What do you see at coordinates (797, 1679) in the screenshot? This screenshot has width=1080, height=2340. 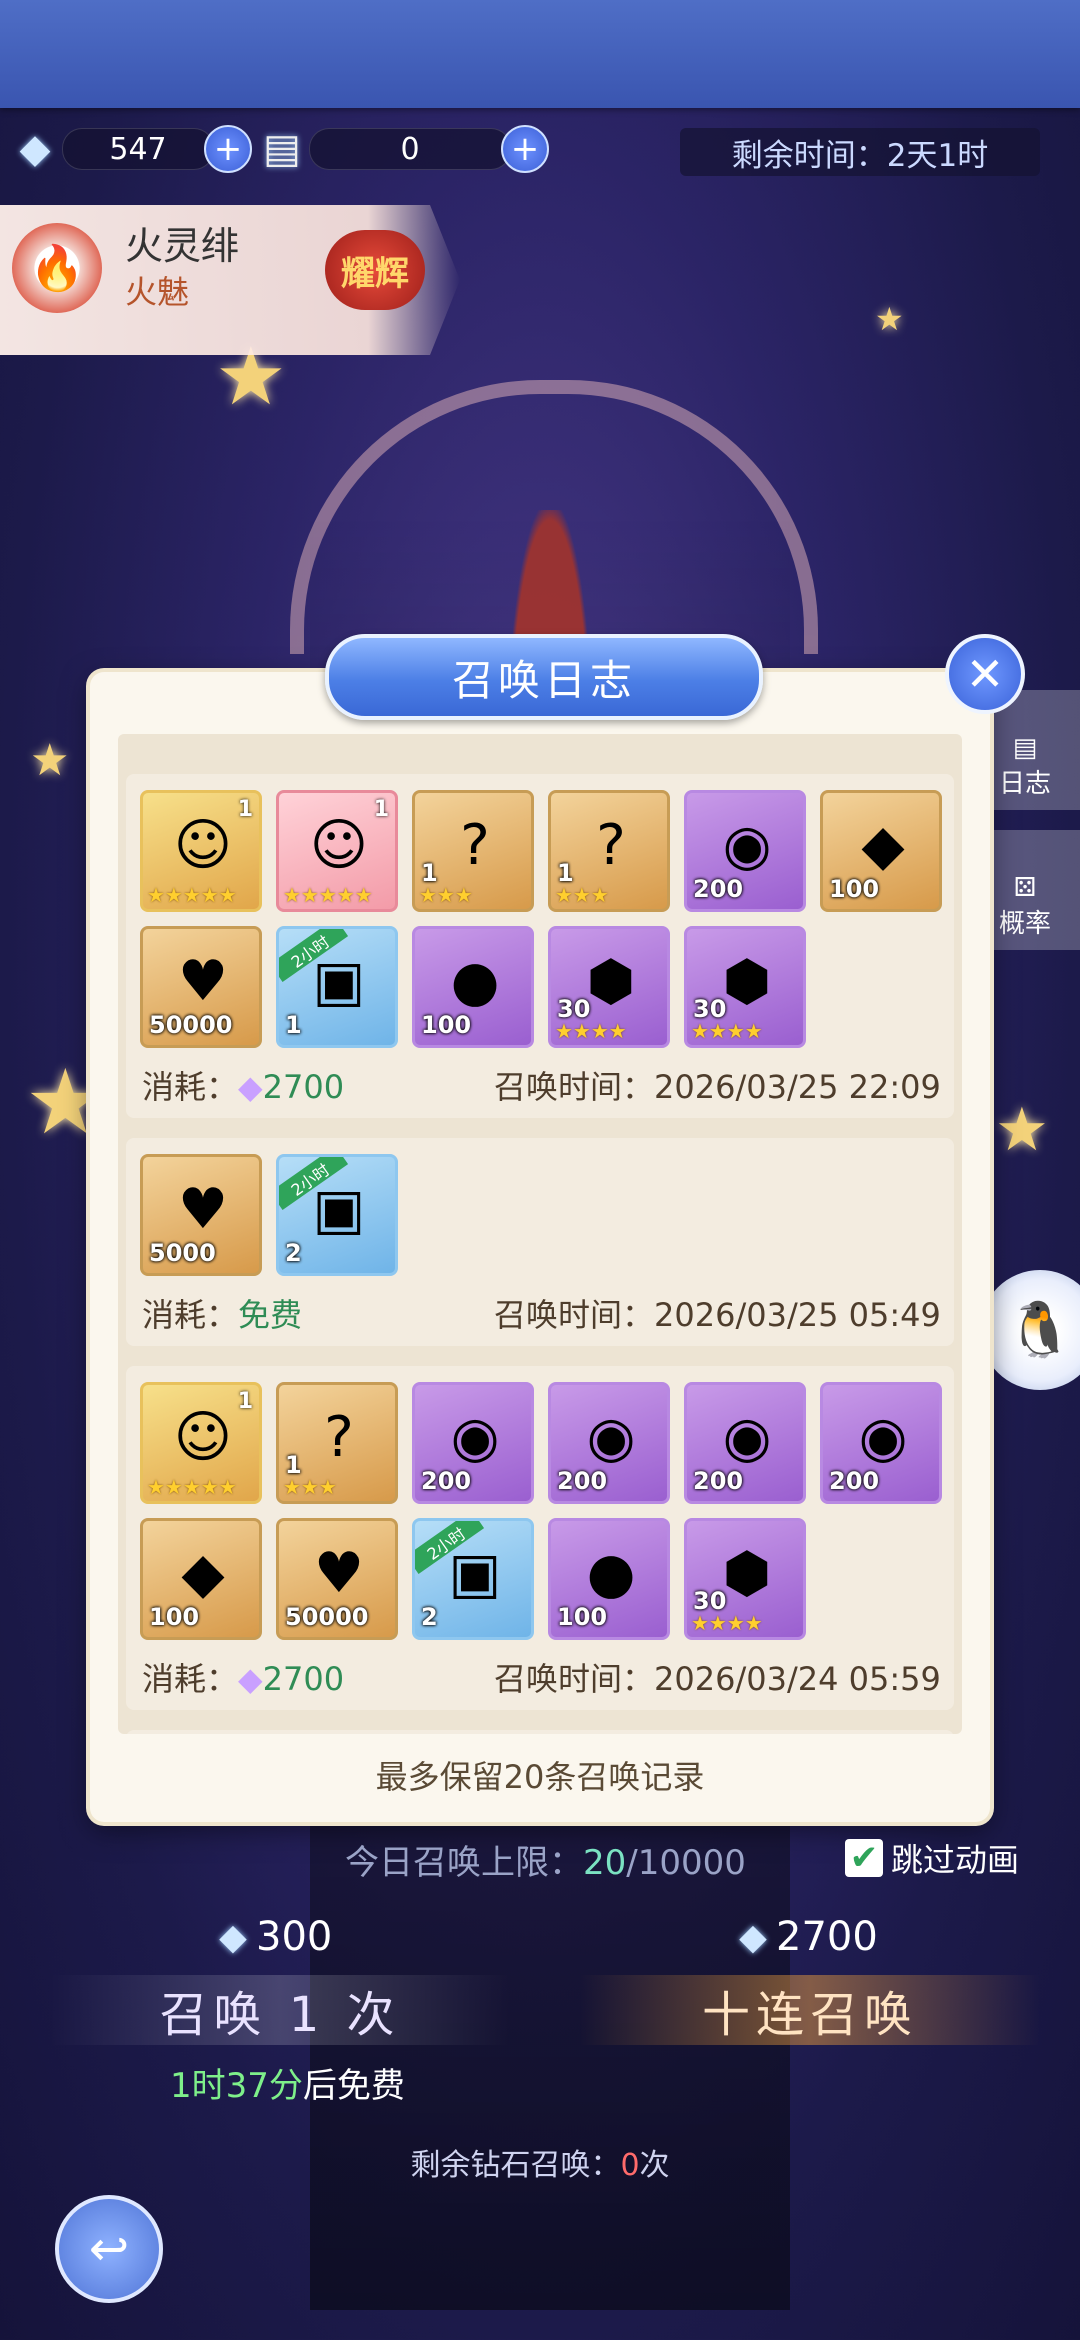 I see `time-value: 2026/03/24 05:59` at bounding box center [797, 1679].